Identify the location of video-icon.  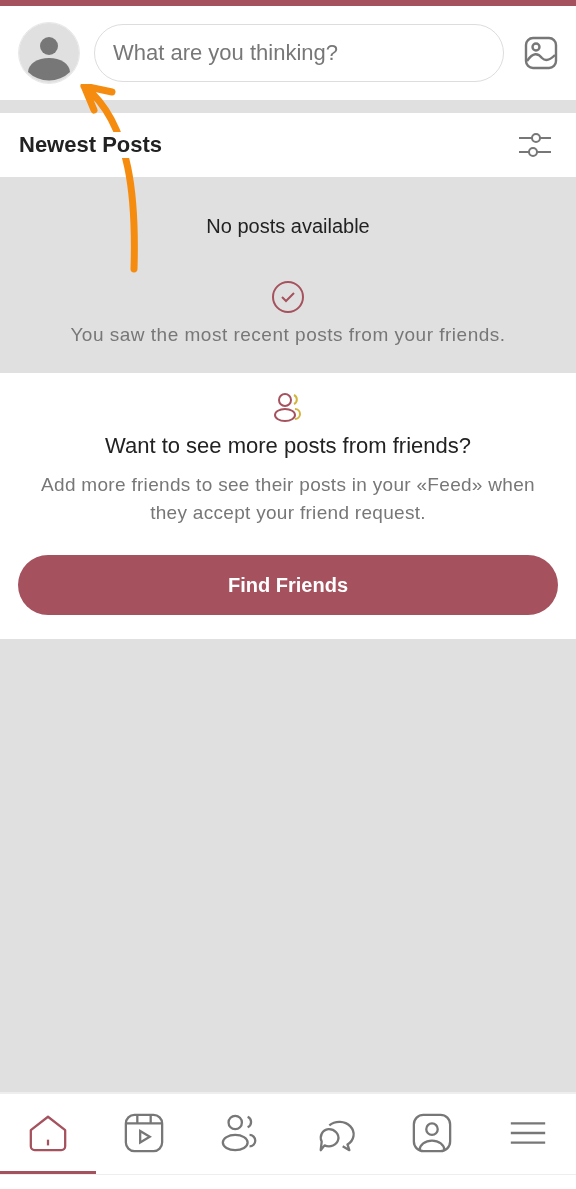
(144, 1132).